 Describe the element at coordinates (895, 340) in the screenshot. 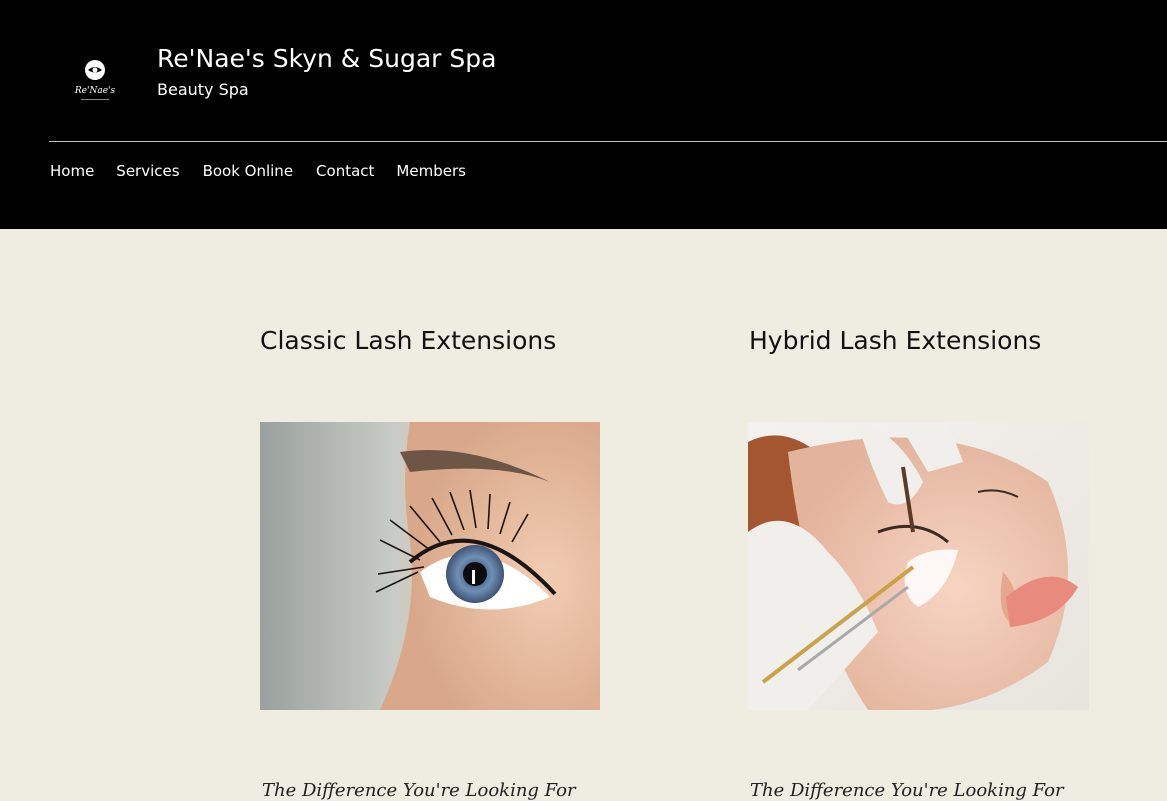

I see `service-title-hybrid: Hybrid Lash Extensions` at that location.